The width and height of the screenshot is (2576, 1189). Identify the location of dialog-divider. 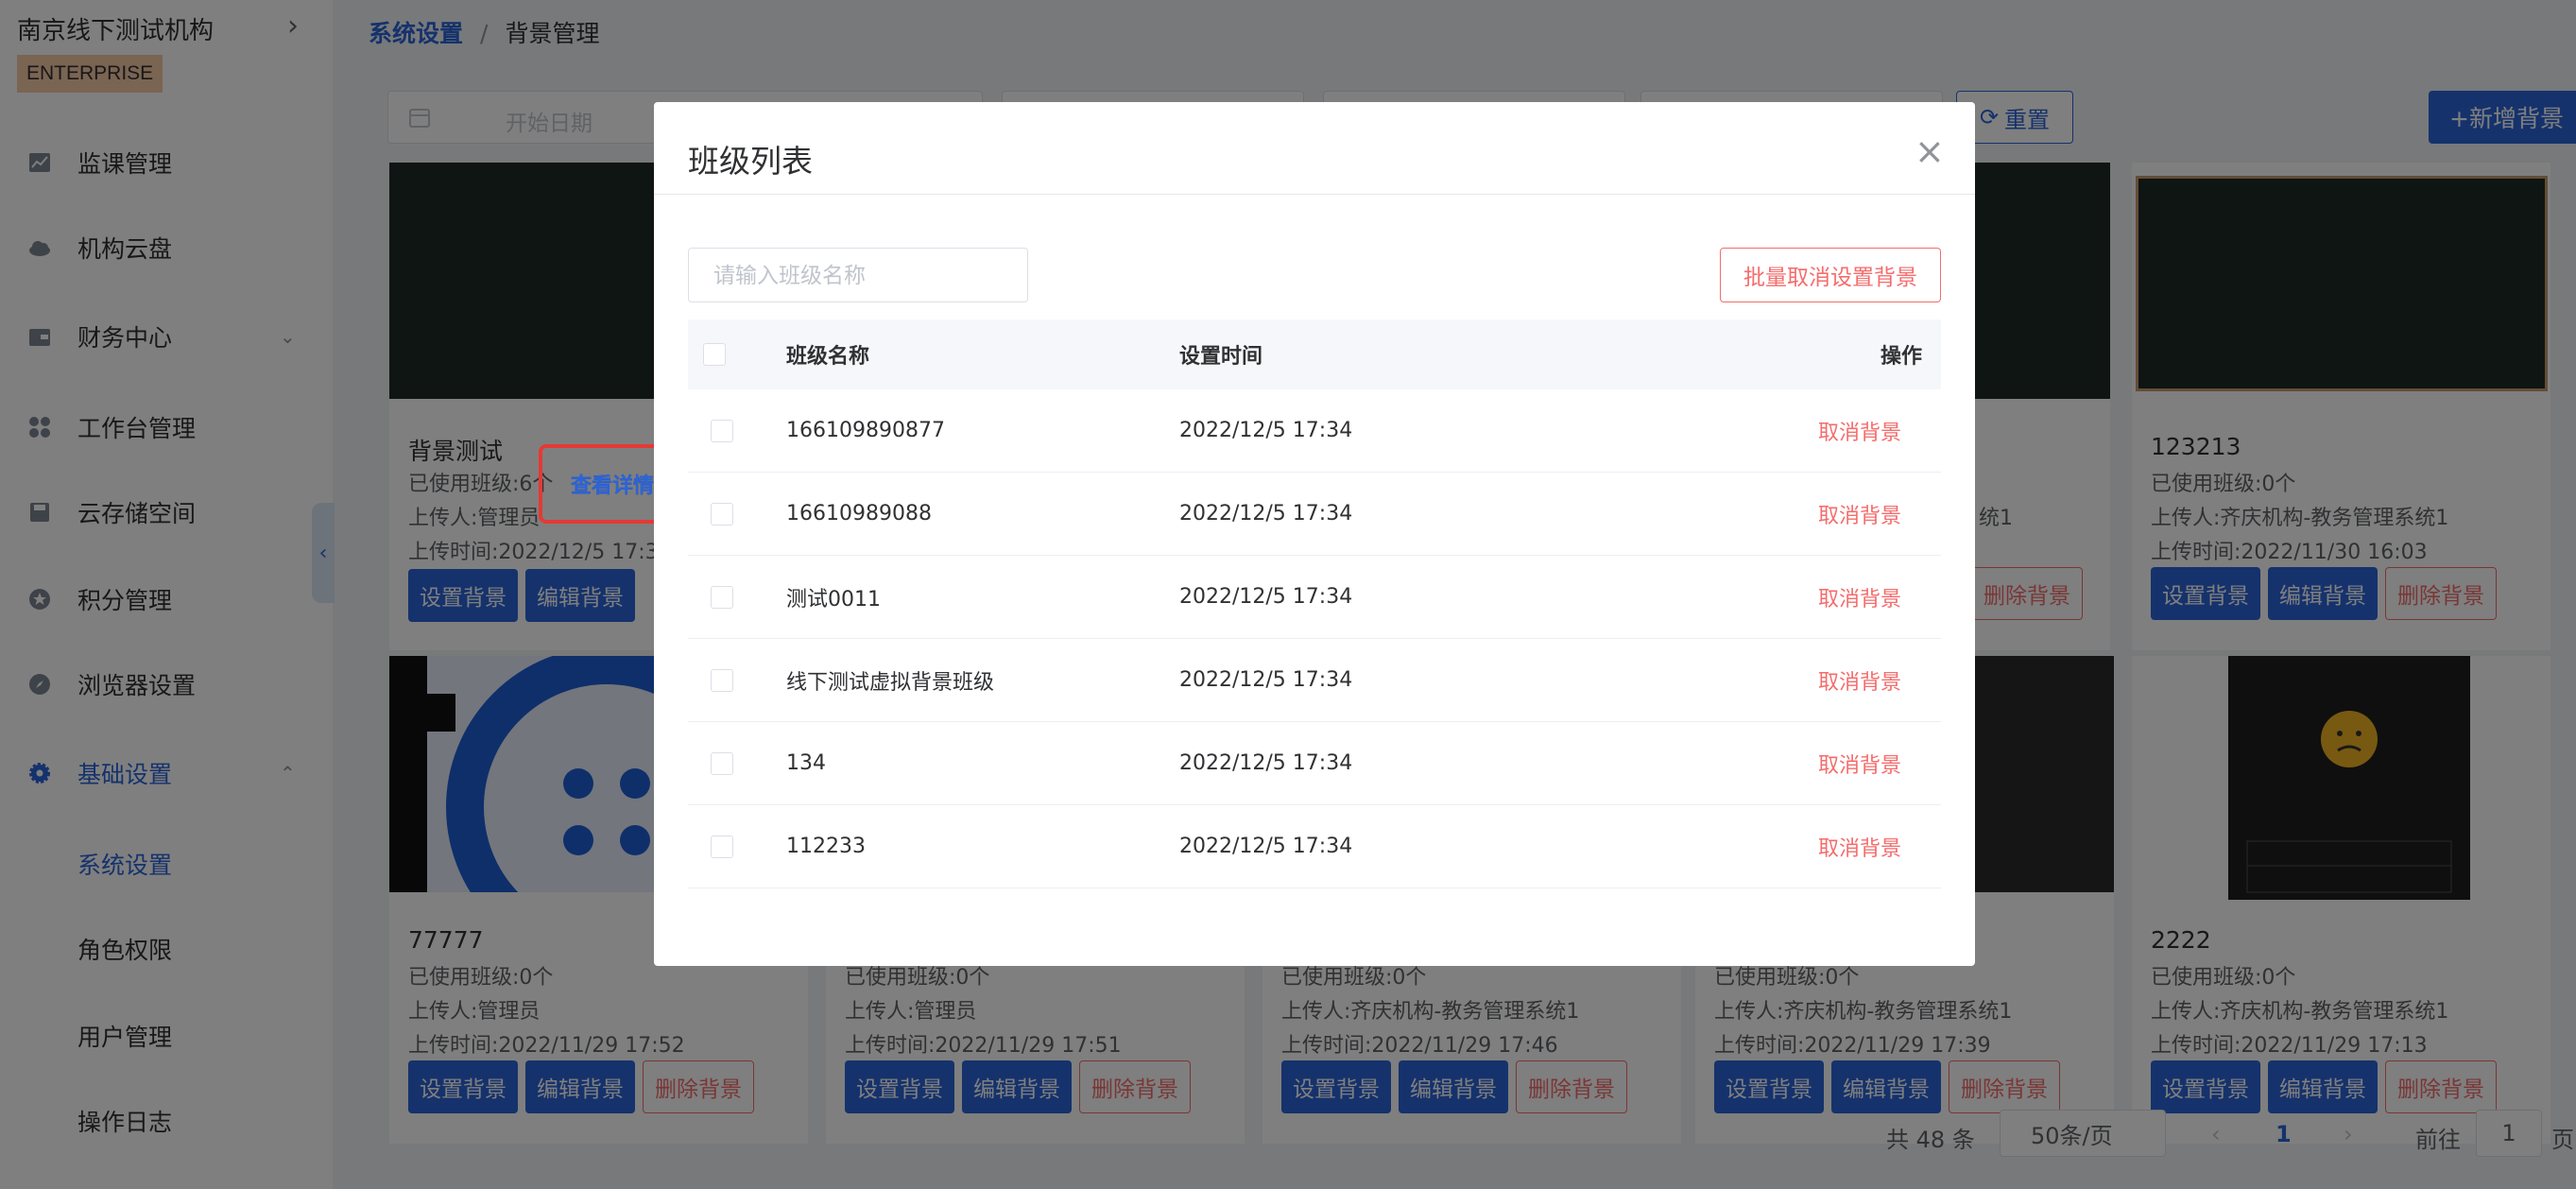
(1314, 195).